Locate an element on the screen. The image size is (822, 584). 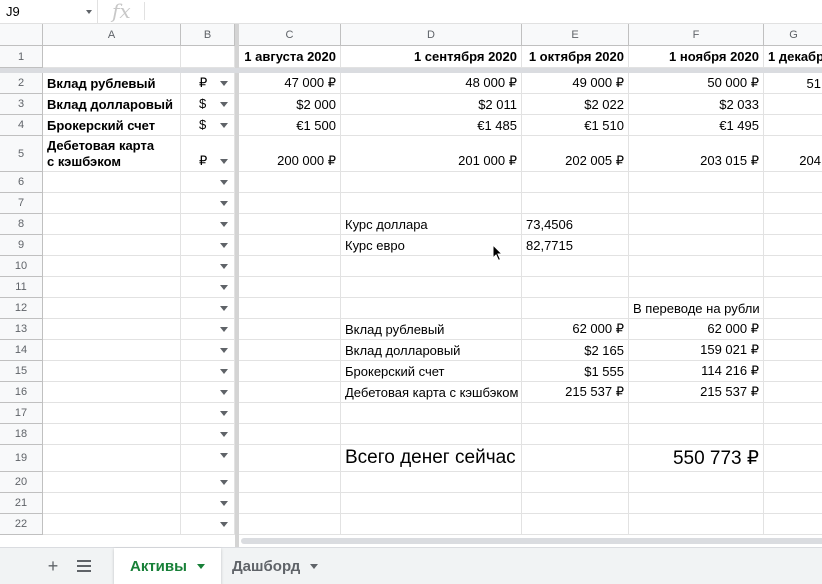
scrollbar-thumb is located at coordinates (531, 541).